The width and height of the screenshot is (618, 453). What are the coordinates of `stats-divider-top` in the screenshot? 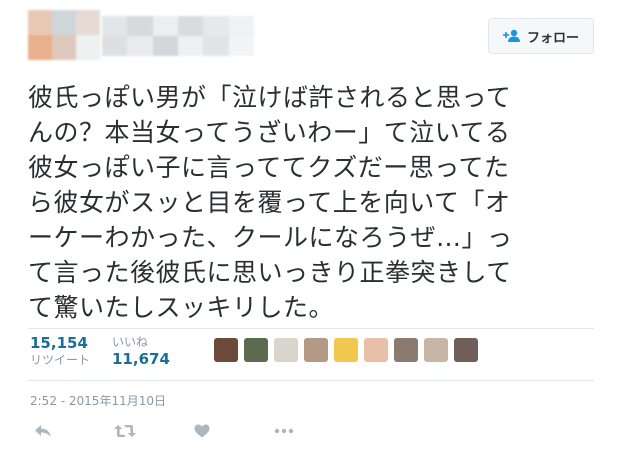 It's located at (311, 328).